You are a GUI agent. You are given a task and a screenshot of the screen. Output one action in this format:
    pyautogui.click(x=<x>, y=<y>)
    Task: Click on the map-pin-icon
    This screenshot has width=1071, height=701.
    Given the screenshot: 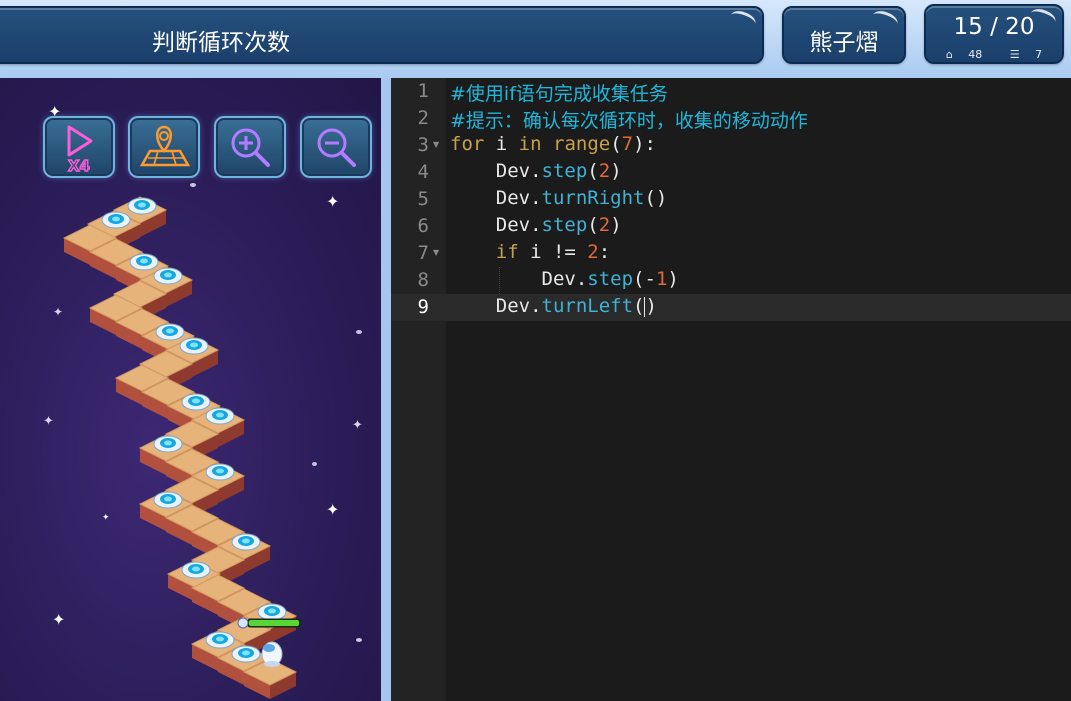 What is the action you would take?
    pyautogui.click(x=165, y=146)
    